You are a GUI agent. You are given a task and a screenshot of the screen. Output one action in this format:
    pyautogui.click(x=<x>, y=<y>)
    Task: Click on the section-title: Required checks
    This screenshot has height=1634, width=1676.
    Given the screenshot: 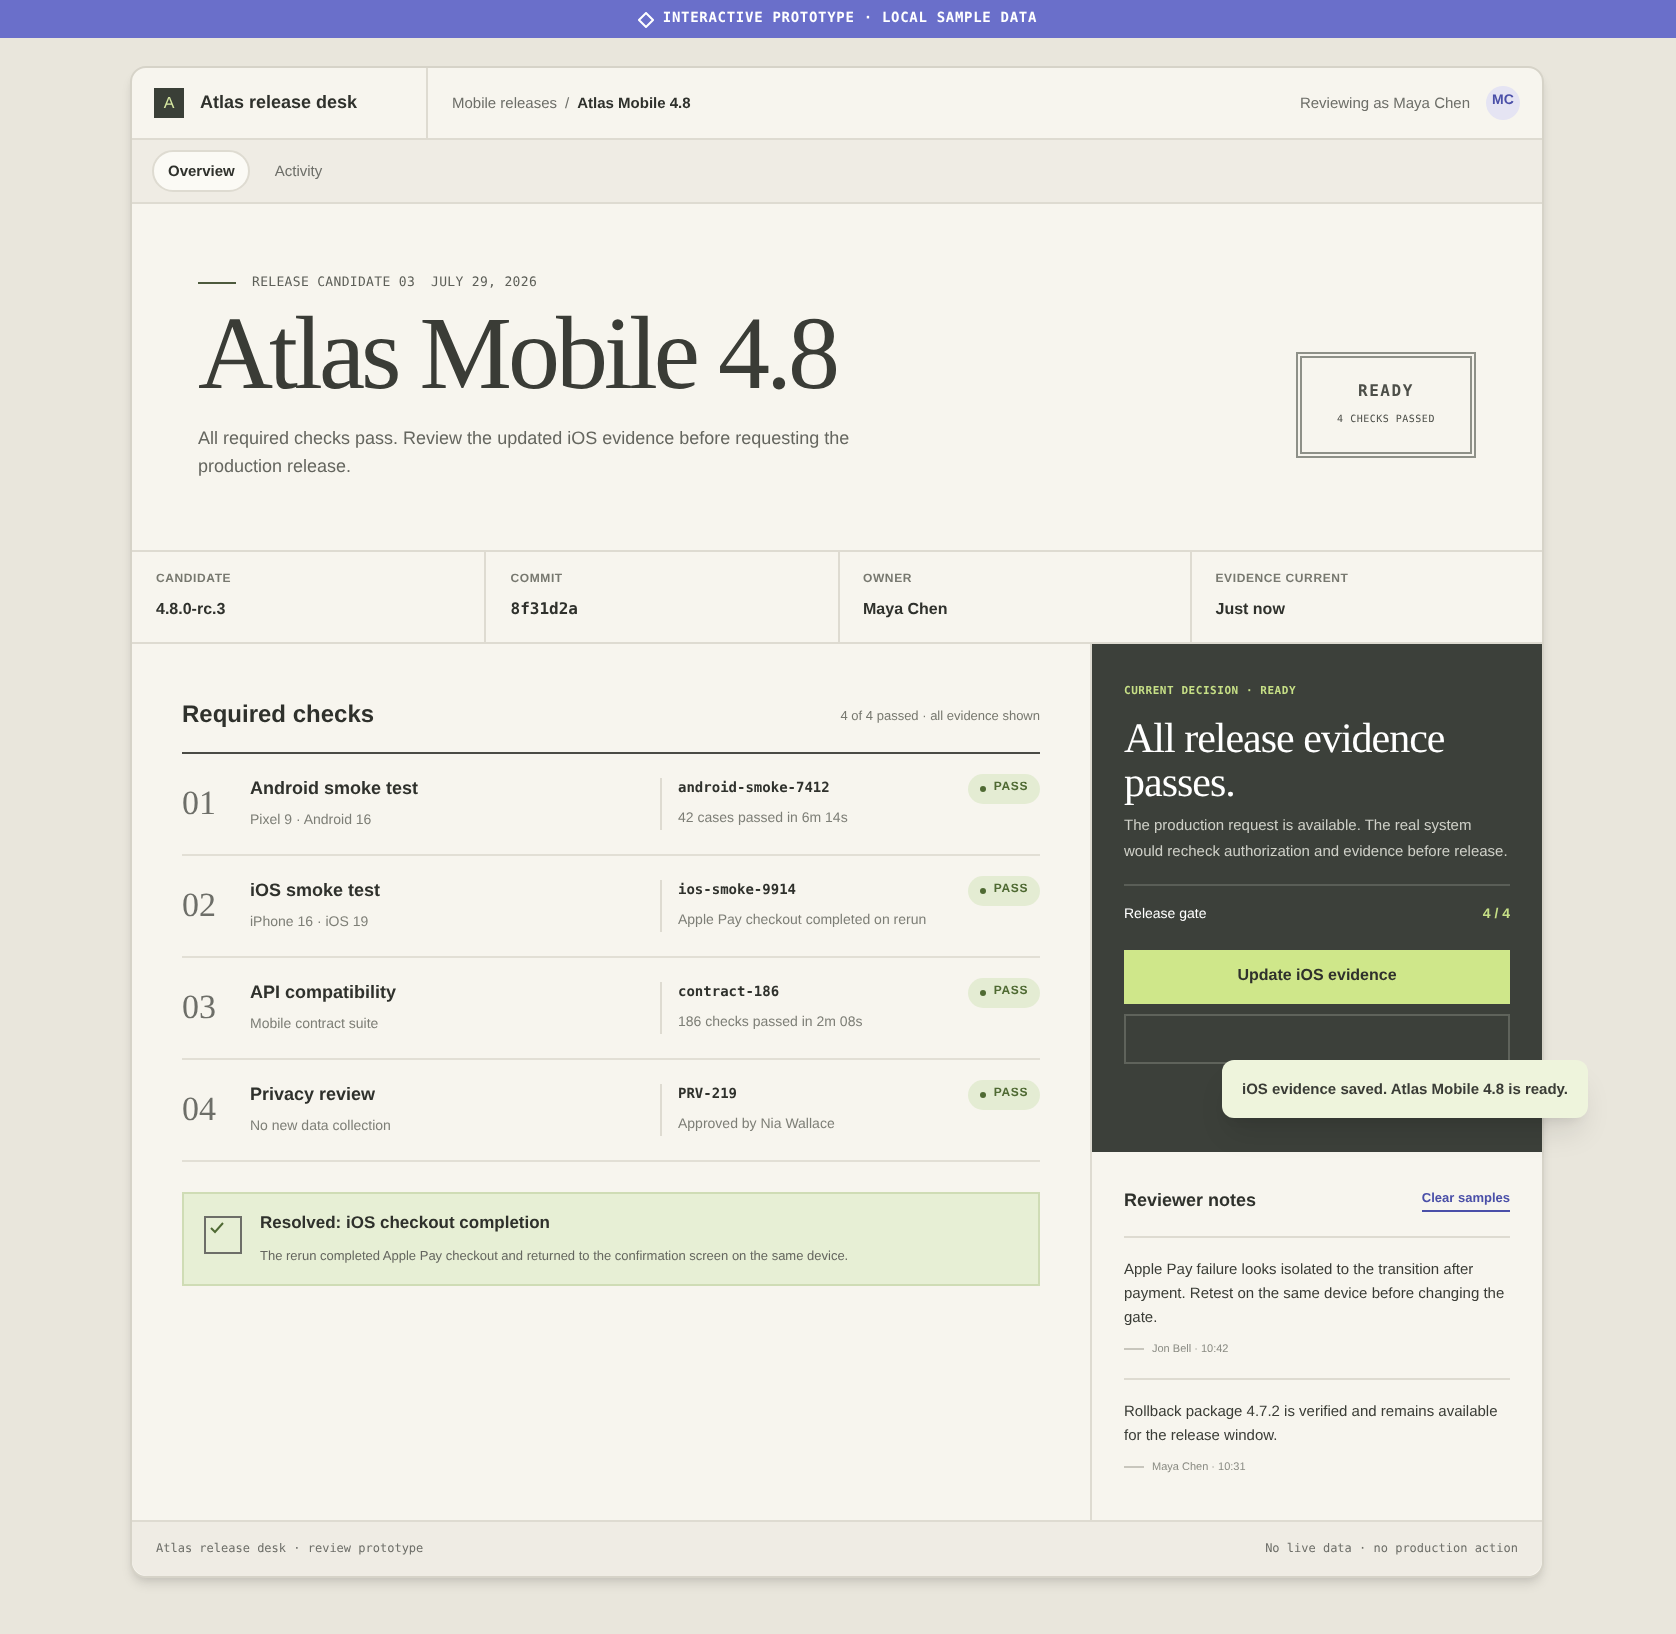 What is the action you would take?
    pyautogui.click(x=278, y=715)
    